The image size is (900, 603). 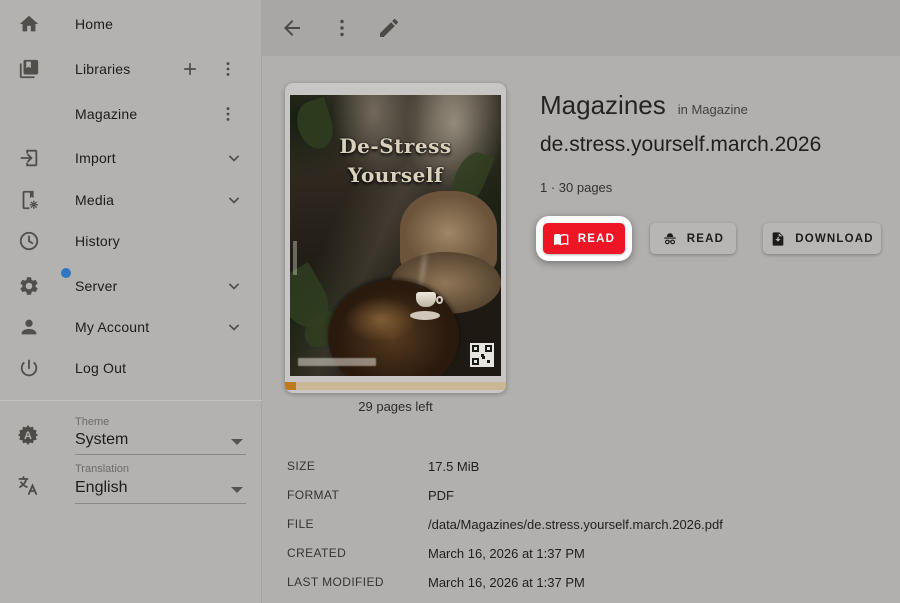 What do you see at coordinates (335, 582) in the screenshot?
I see `detail-label: LAST MODIFIED` at bounding box center [335, 582].